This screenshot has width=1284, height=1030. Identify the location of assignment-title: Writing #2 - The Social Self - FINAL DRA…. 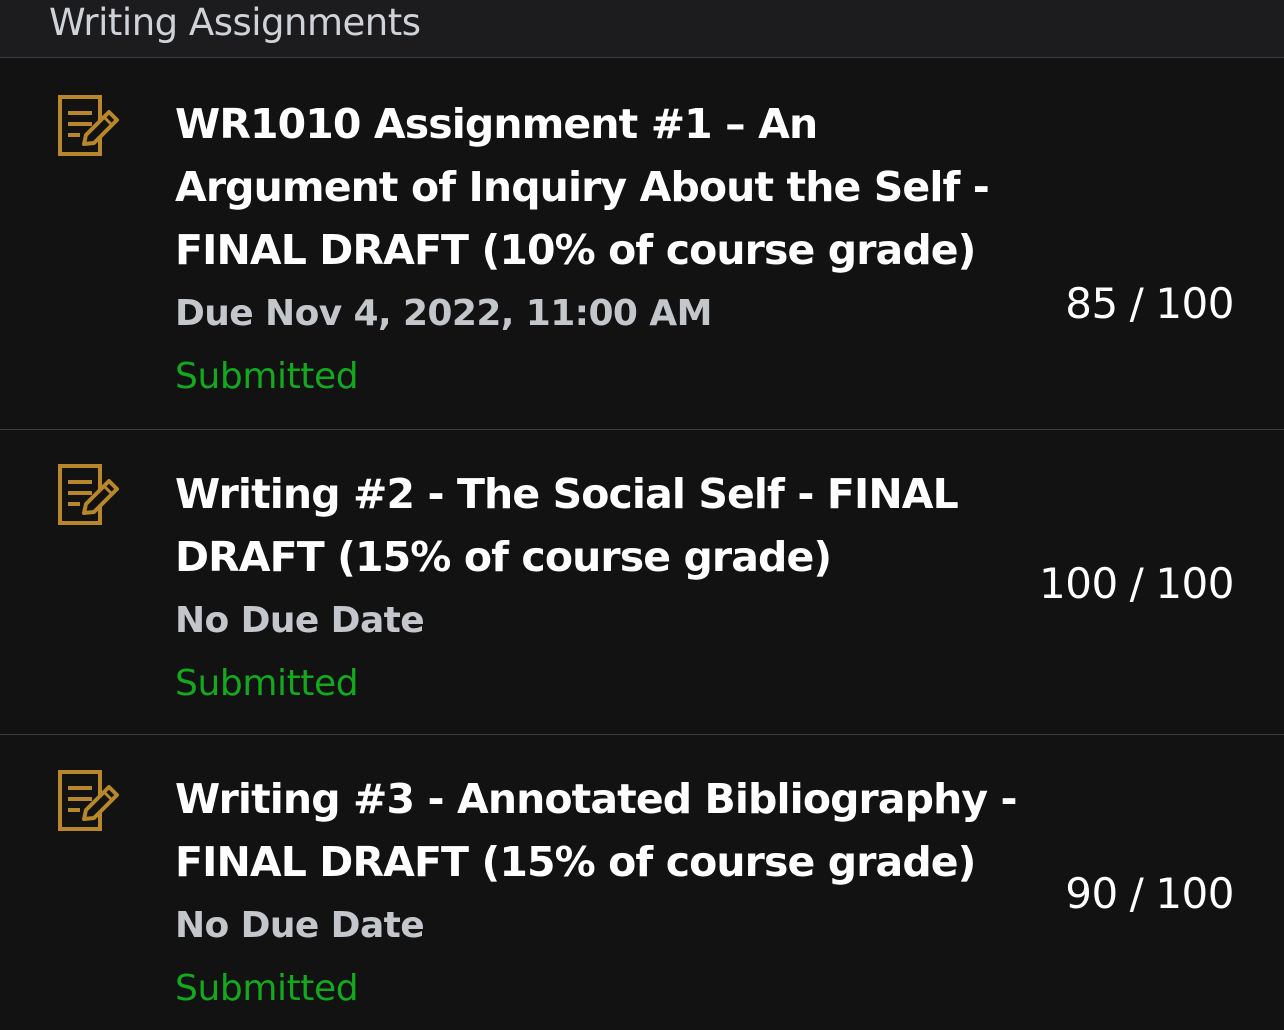
(610, 526).